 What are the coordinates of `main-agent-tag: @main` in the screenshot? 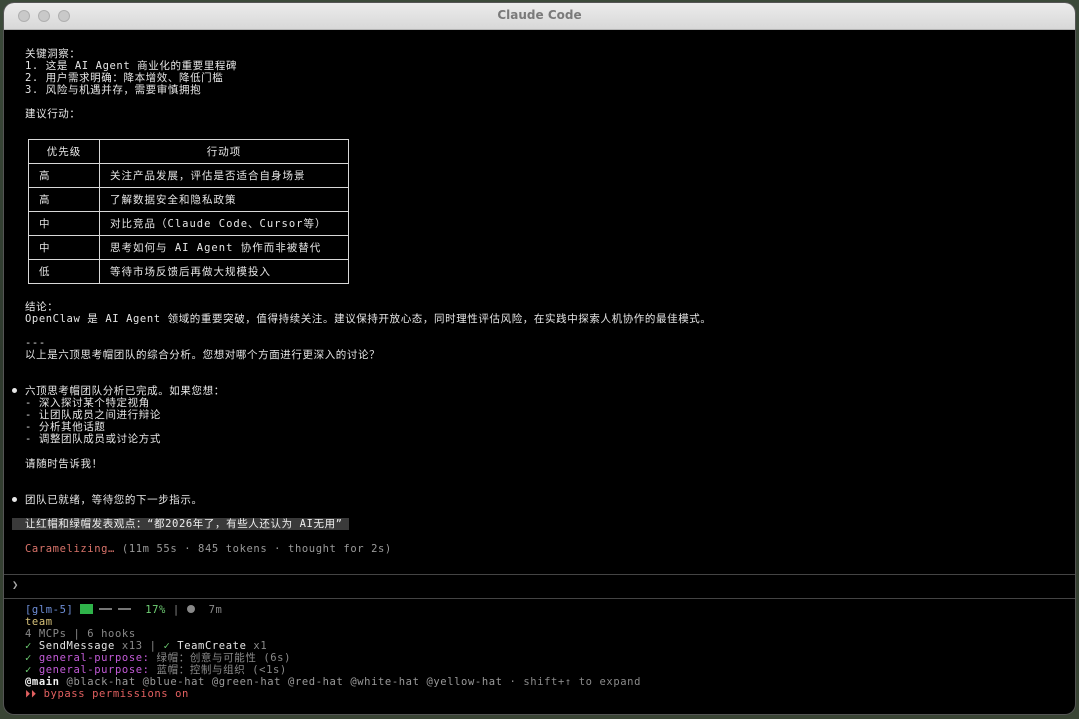 It's located at (42, 682).